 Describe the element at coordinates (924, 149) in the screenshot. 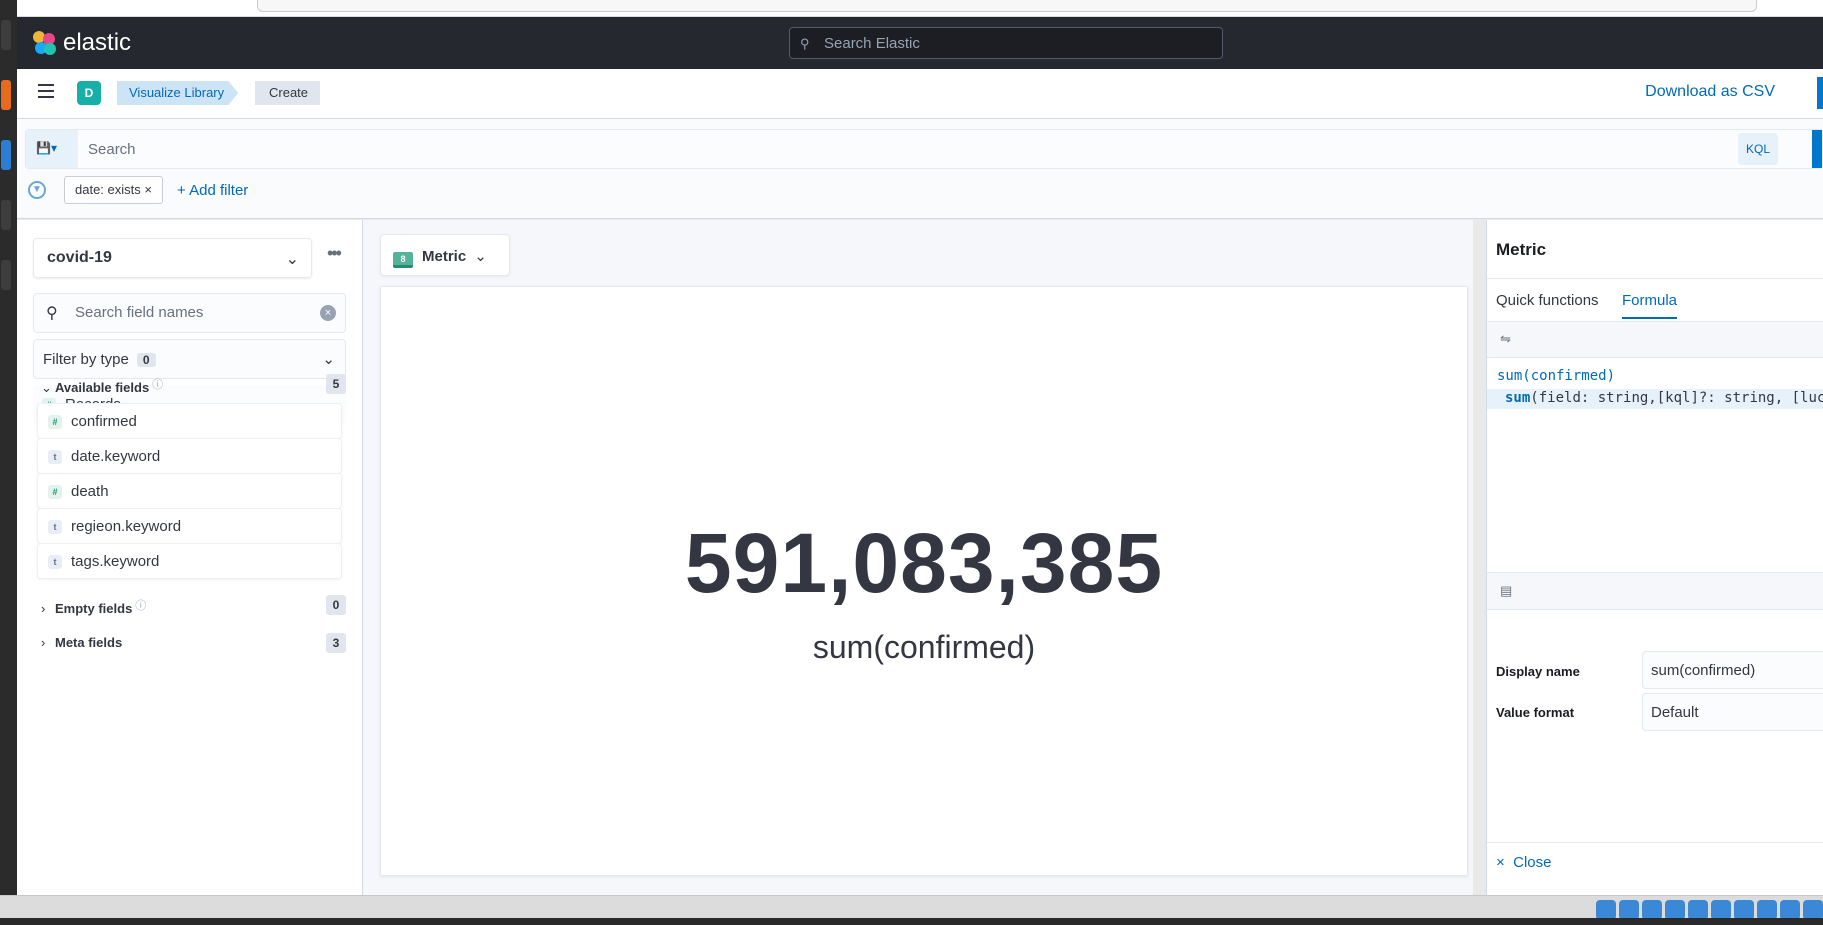

I see `query-input: 💾▾ Search KQL` at that location.